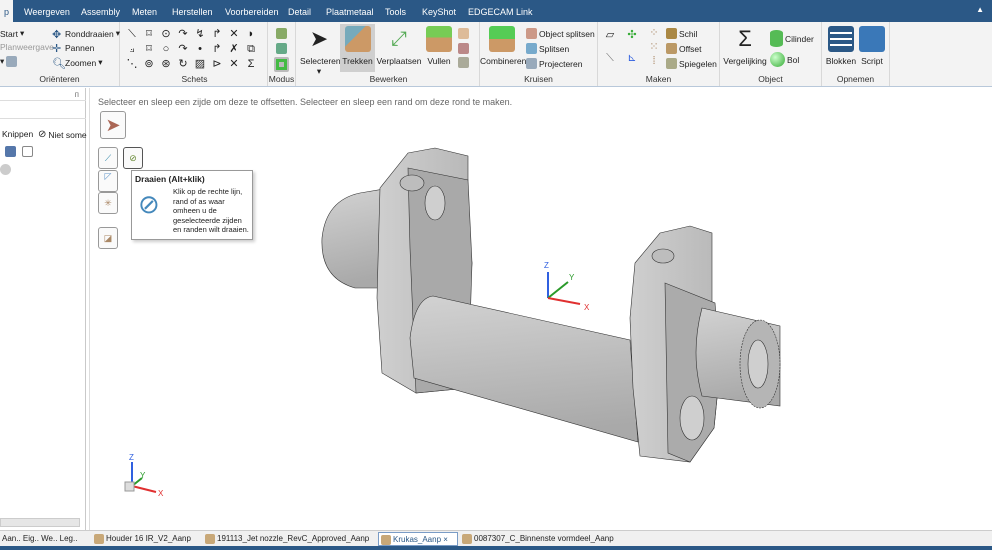 The width and height of the screenshot is (992, 550). Describe the element at coordinates (234, 34) in the screenshot. I see `trim-icon: ✕` at that location.